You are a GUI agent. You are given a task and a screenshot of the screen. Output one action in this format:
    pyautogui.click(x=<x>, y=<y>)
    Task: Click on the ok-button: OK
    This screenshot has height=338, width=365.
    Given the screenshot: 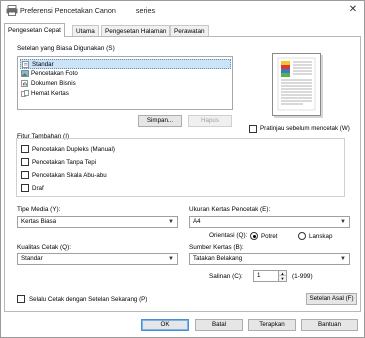 What is the action you would take?
    pyautogui.click(x=165, y=325)
    